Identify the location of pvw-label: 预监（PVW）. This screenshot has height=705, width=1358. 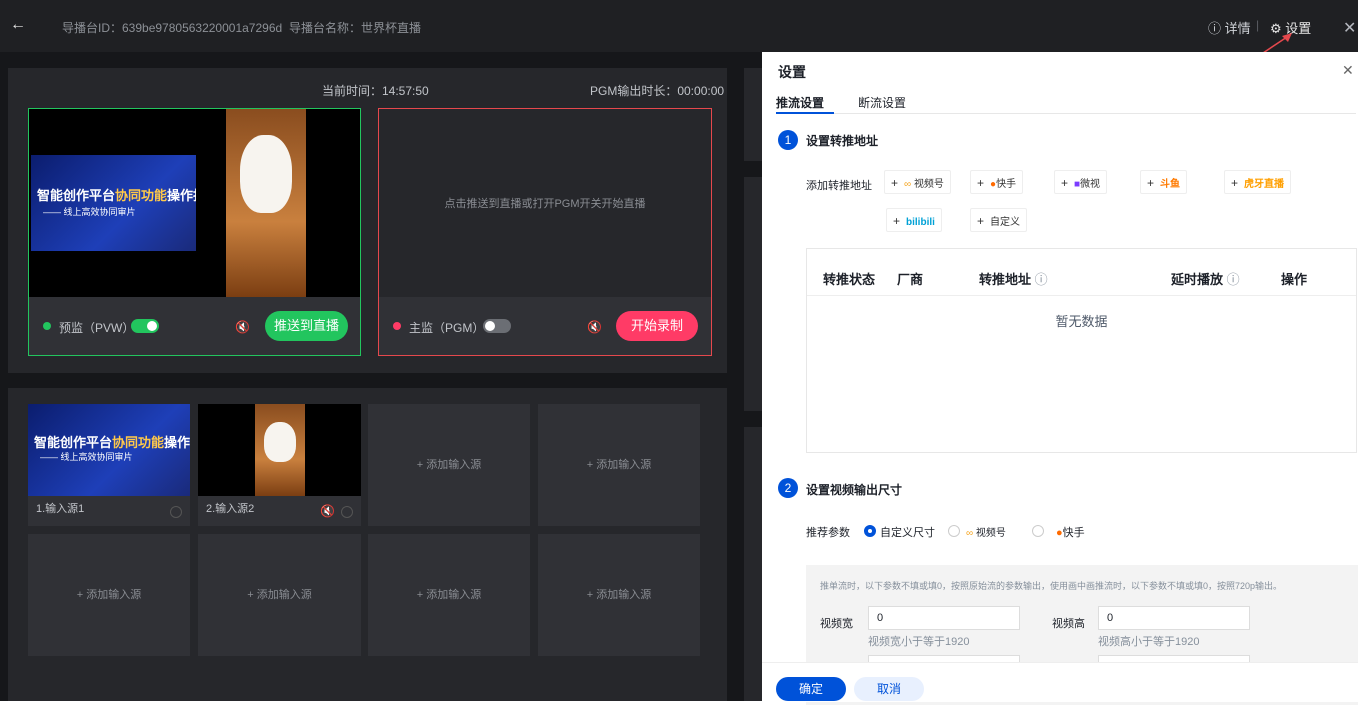
(97, 328).